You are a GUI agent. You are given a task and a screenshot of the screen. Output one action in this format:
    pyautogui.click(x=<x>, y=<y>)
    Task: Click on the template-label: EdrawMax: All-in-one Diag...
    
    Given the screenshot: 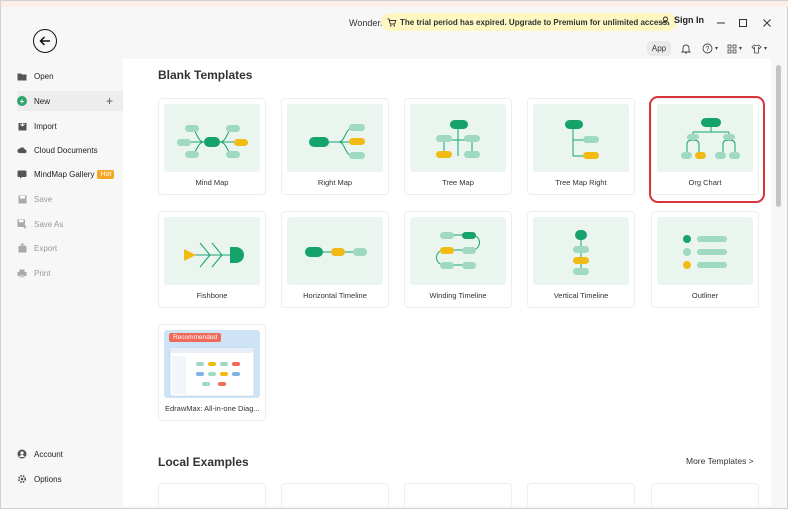 What is the action you would take?
    pyautogui.click(x=212, y=408)
    